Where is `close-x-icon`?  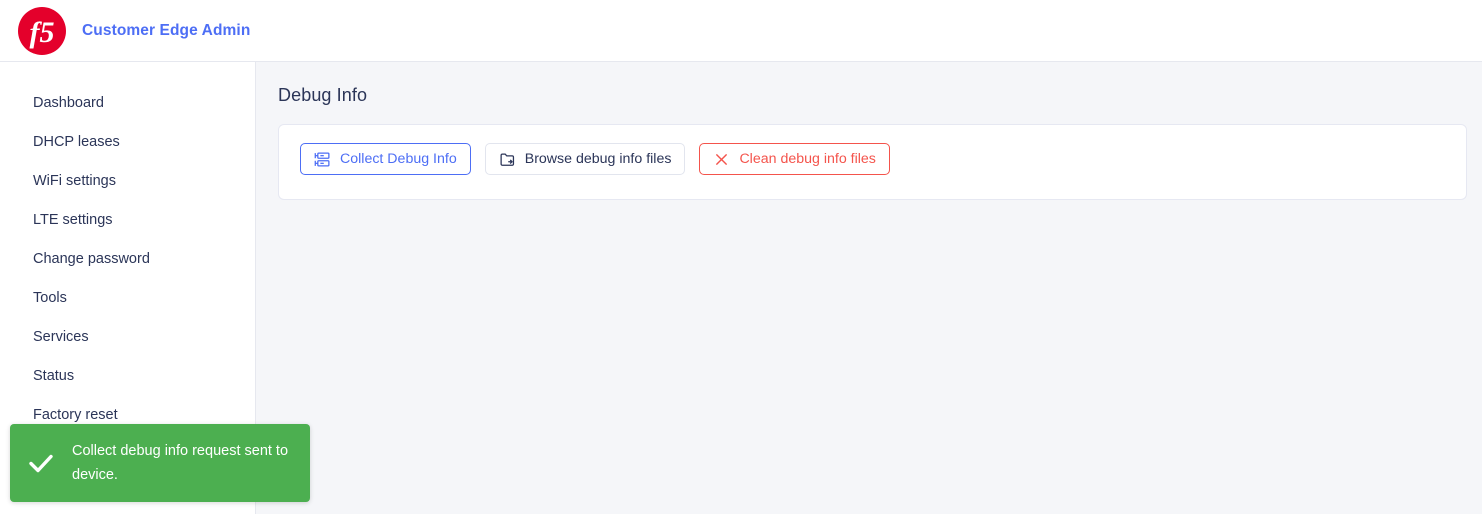
close-x-icon is located at coordinates (721, 159).